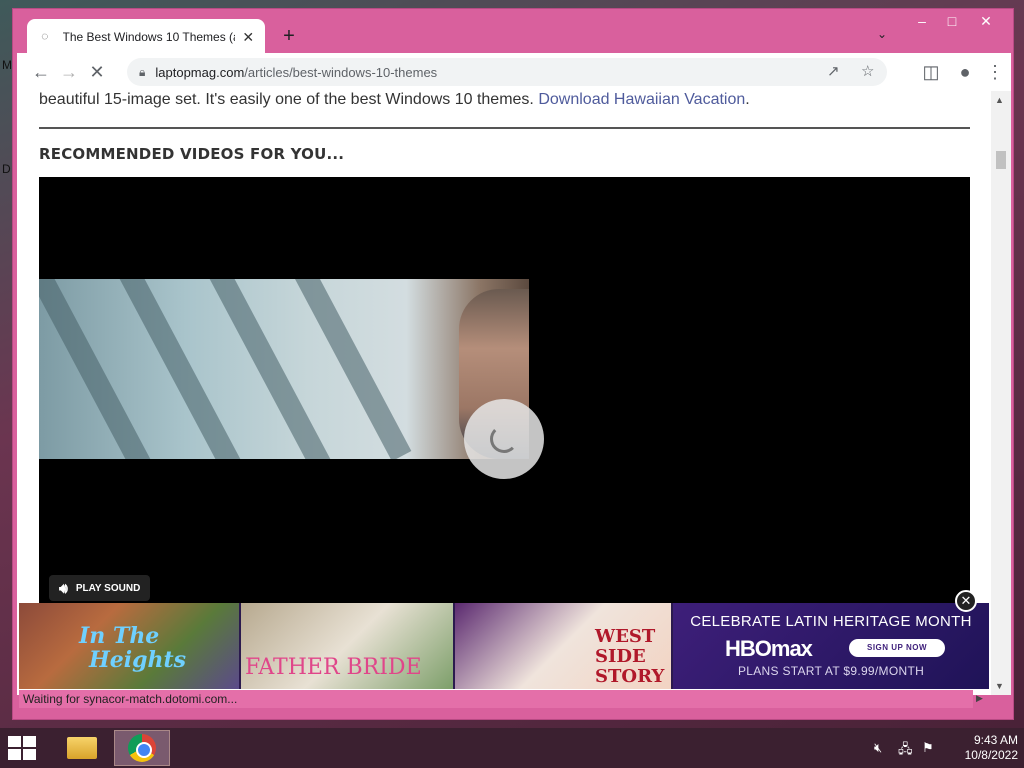 Image resolution: width=1024 pixels, height=768 pixels. What do you see at coordinates (867, 71) in the screenshot?
I see `star-icon: ☆` at bounding box center [867, 71].